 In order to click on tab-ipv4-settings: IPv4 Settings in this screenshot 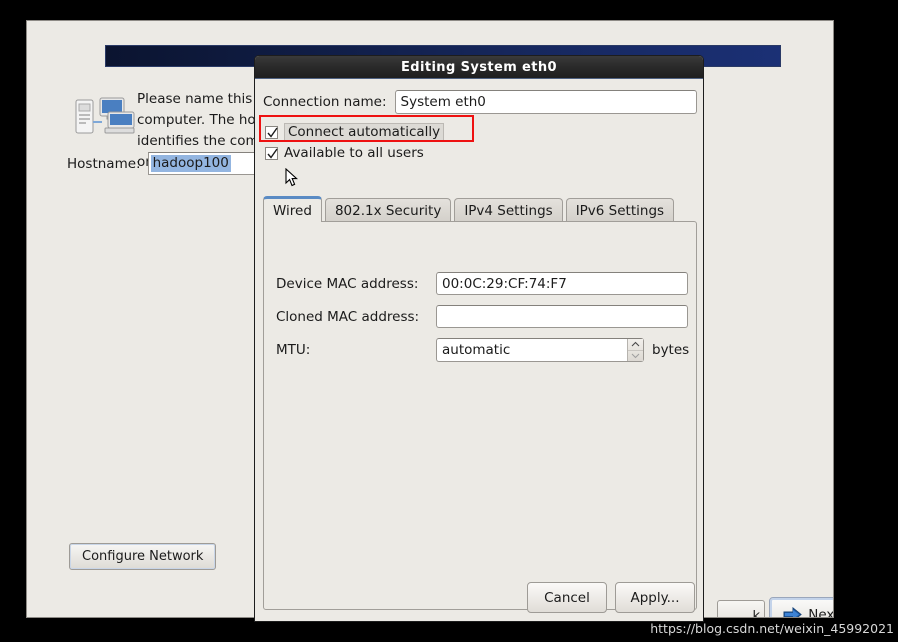, I will do `click(508, 210)`.